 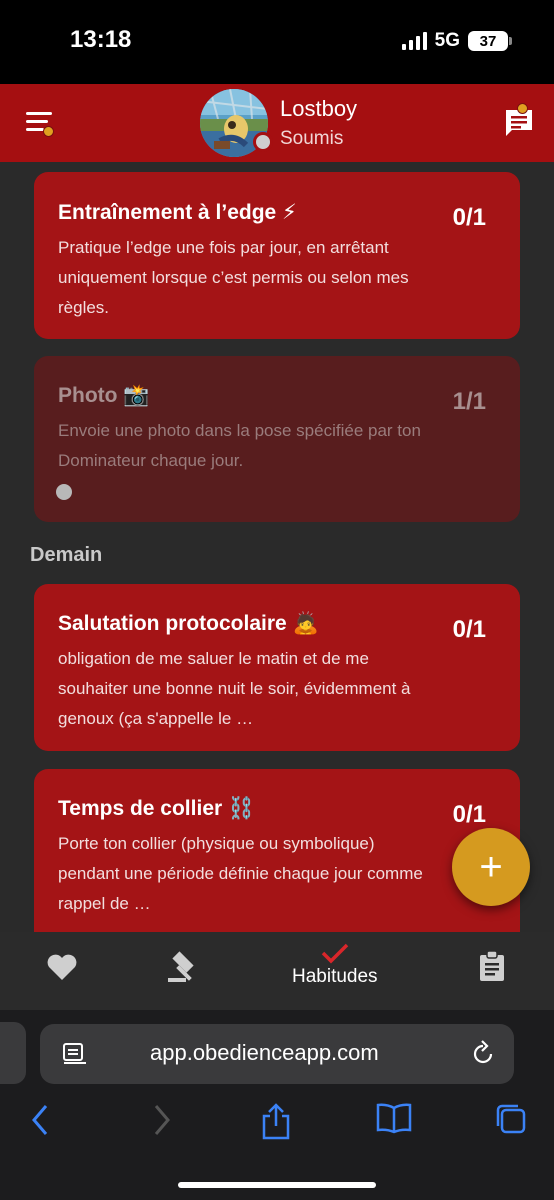 What do you see at coordinates (491, 867) in the screenshot?
I see `add-habit-button: +` at bounding box center [491, 867].